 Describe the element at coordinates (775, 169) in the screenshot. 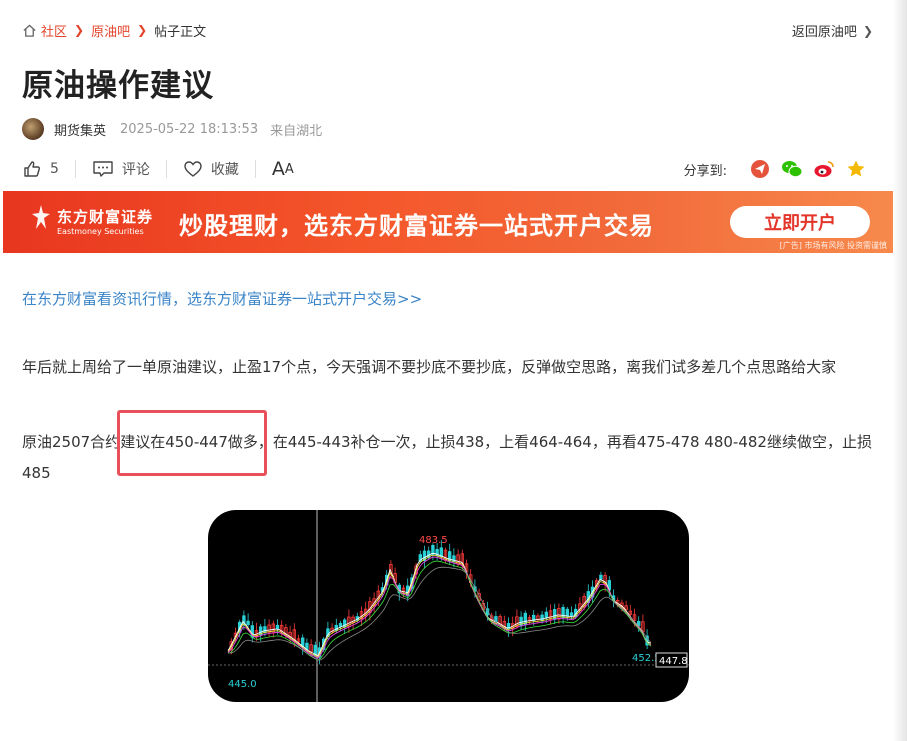

I see `share-bar: 分享到:` at that location.